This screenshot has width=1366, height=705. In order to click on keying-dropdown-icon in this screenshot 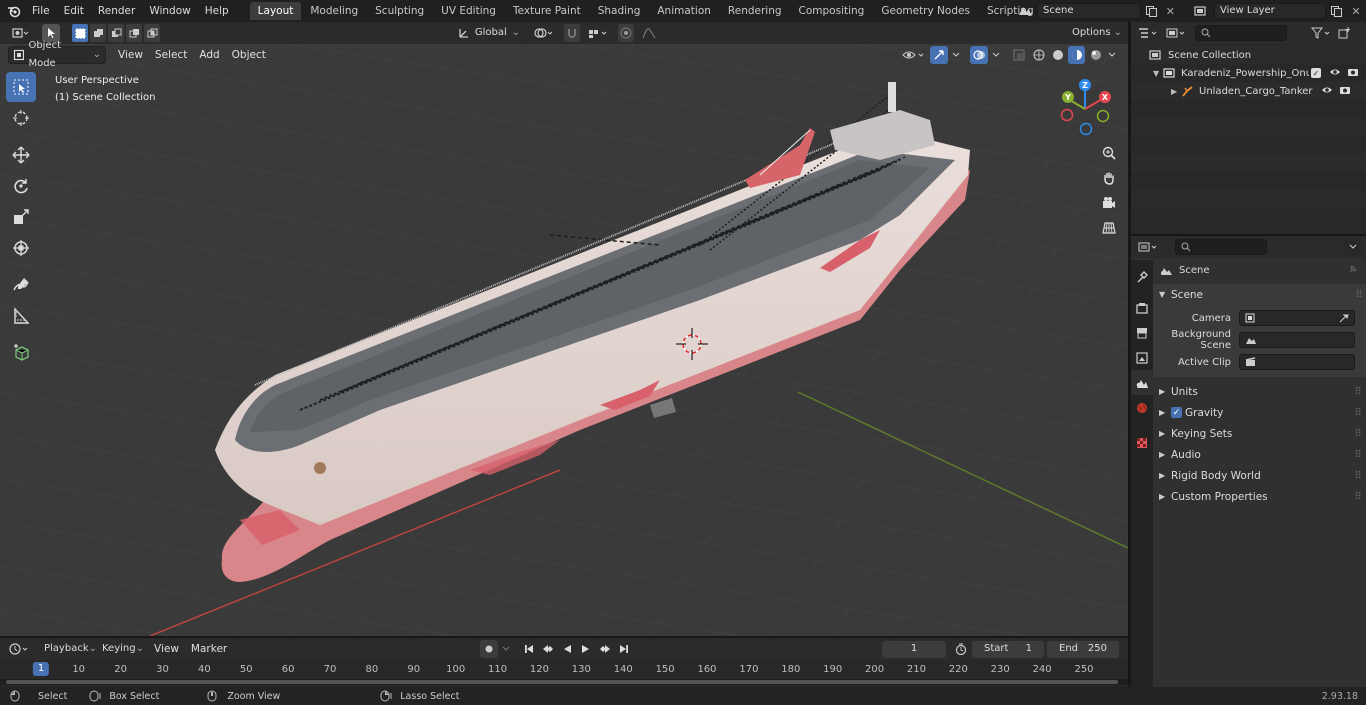, I will do `click(506, 649)`.